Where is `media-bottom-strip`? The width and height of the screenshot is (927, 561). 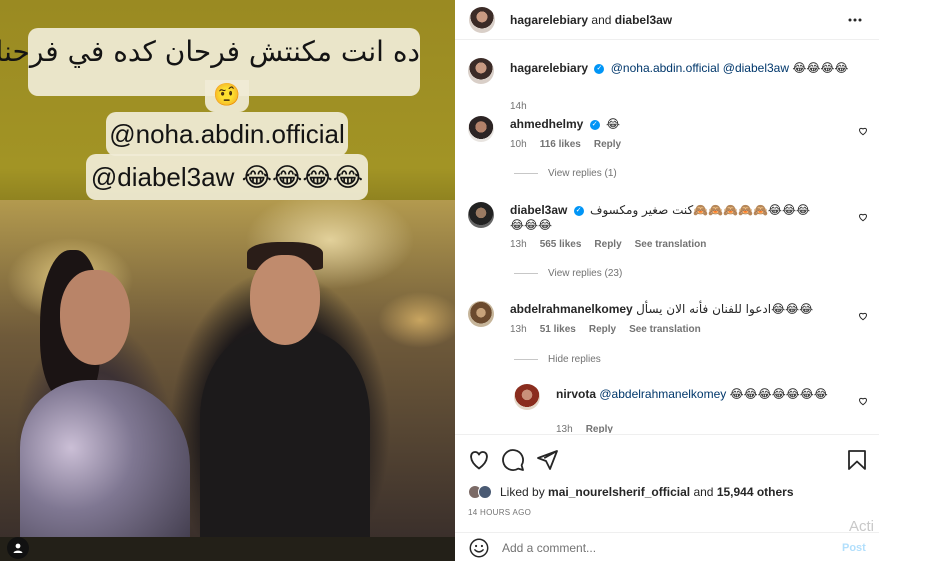
media-bottom-strip is located at coordinates (227, 549).